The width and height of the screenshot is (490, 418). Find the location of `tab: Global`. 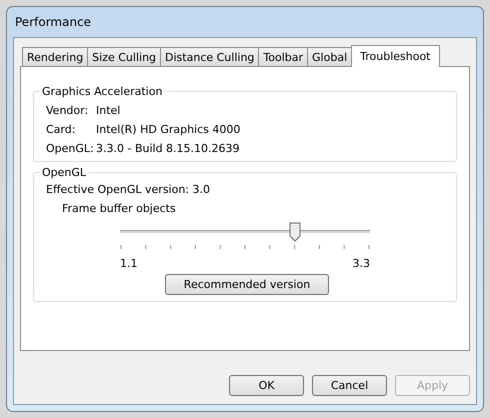

tab: Global is located at coordinates (329, 56).